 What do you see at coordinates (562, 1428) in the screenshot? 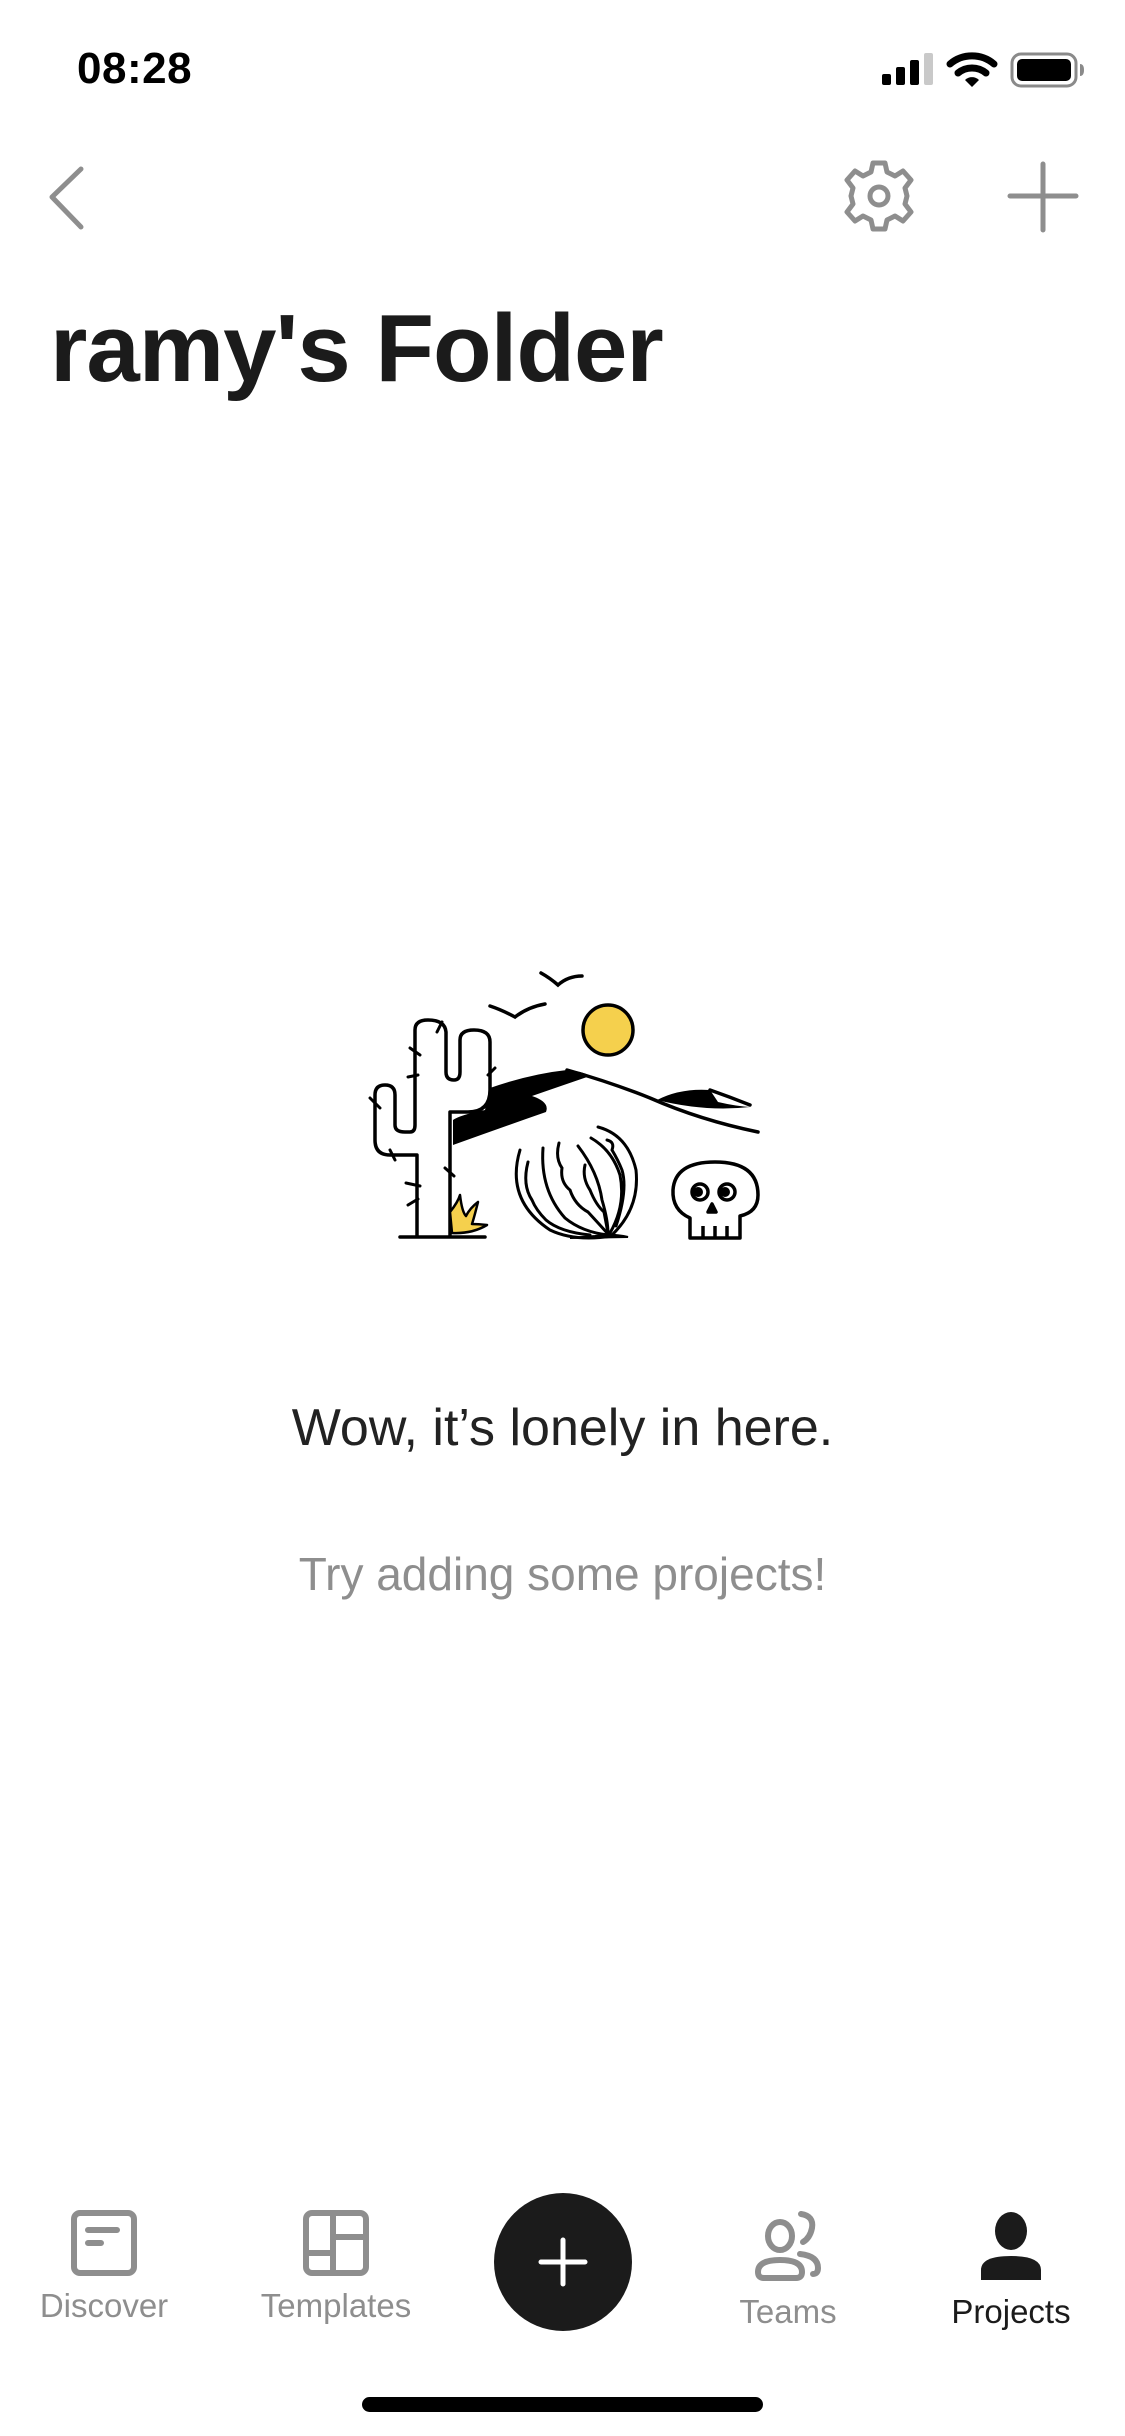
I see `empty-state-title: Wow, it’s lonely in here.` at bounding box center [562, 1428].